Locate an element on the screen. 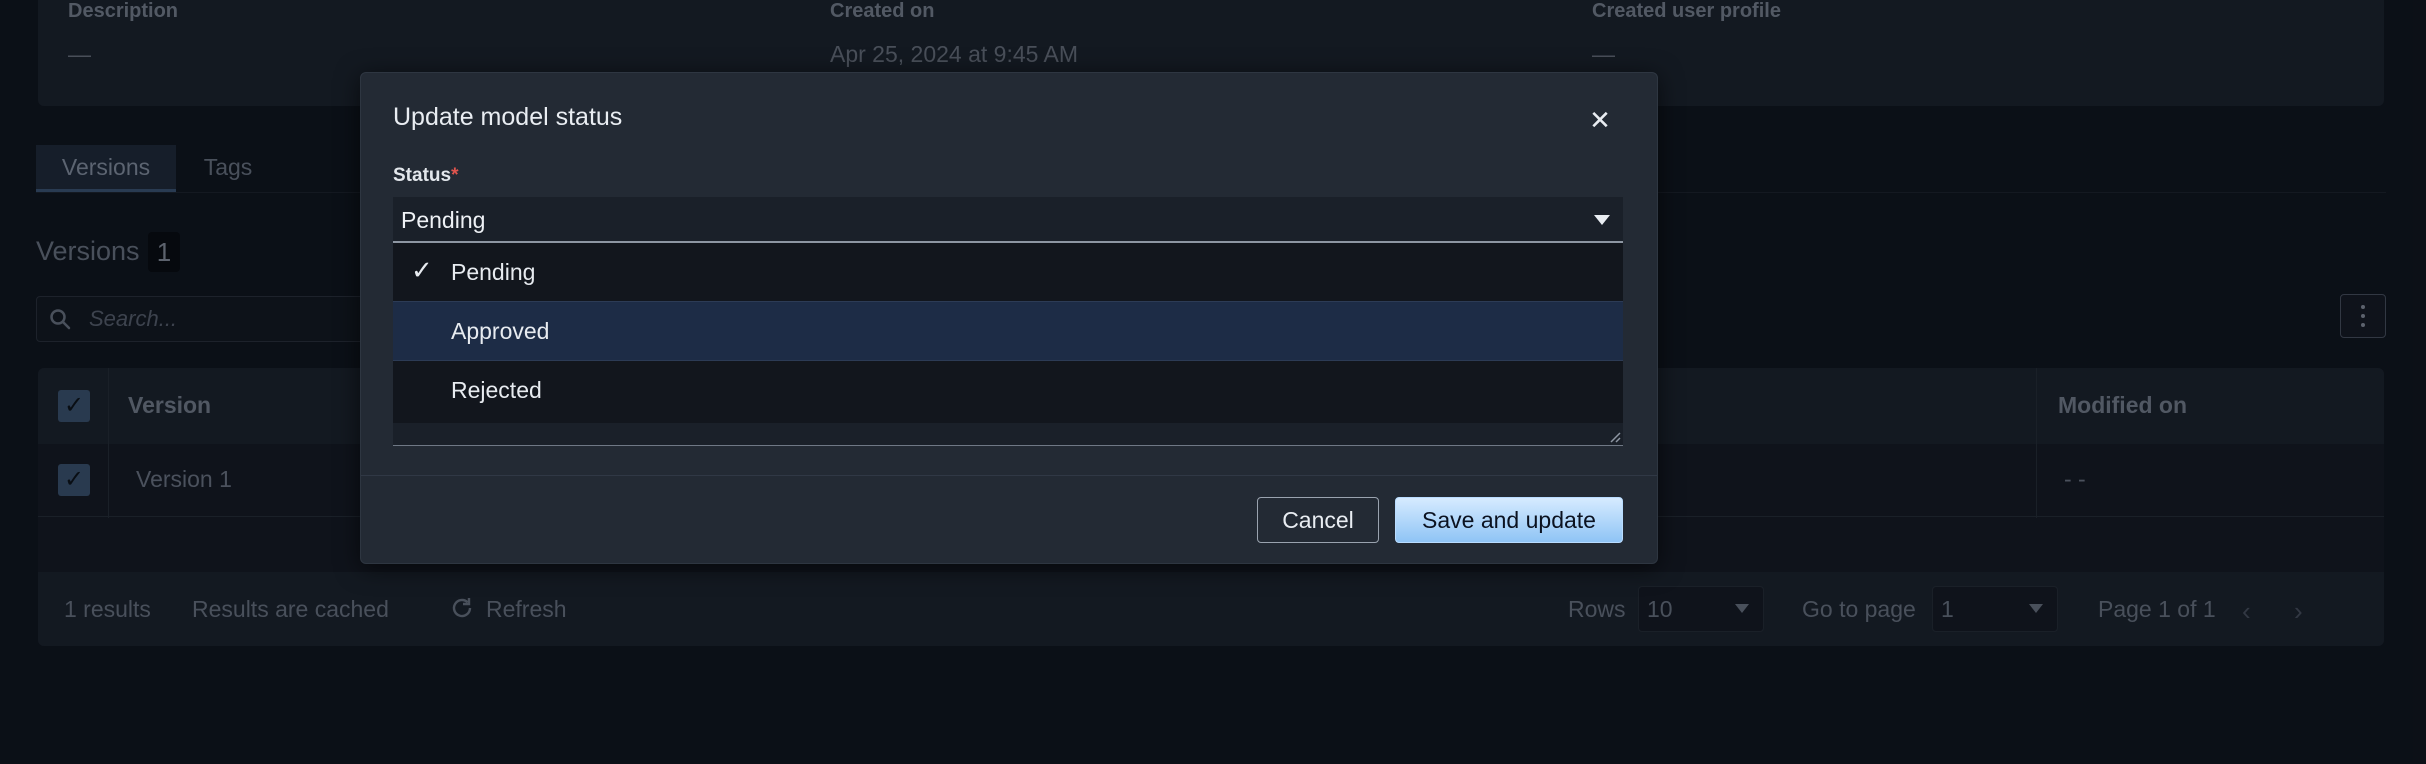 Image resolution: width=2426 pixels, height=764 pixels. chevron-down-icon is located at coordinates (1602, 220).